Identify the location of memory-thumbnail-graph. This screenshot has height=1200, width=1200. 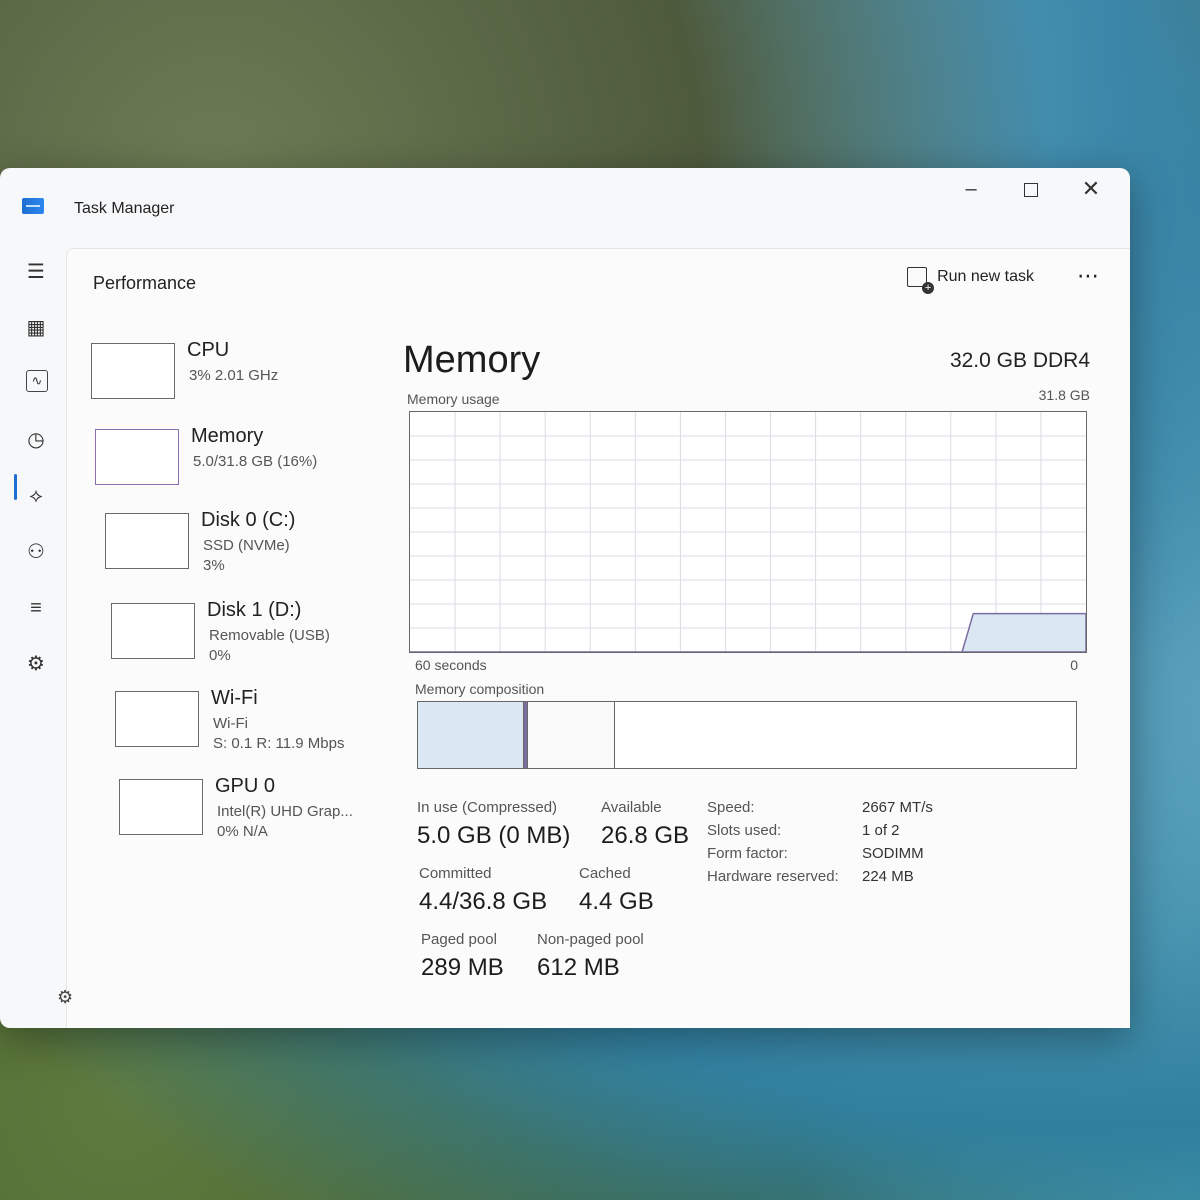
(137, 457).